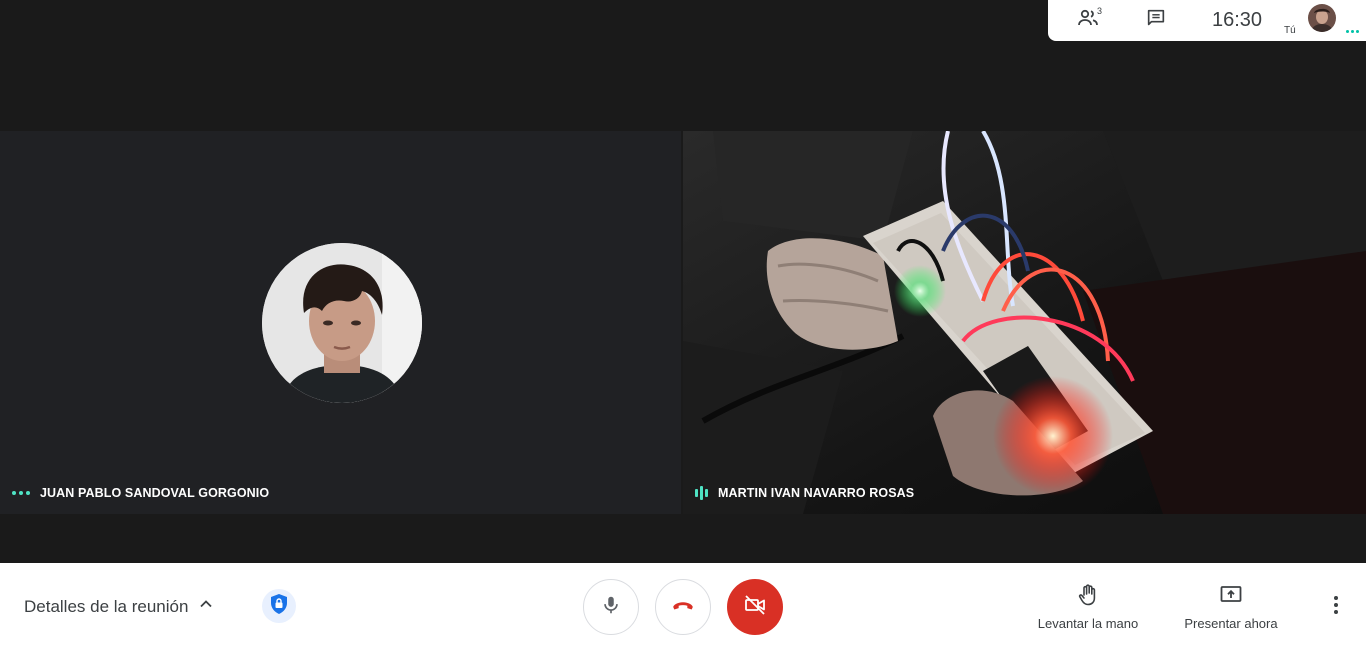 The height and width of the screenshot is (649, 1366). I want to click on hangup-button, so click(683, 607).